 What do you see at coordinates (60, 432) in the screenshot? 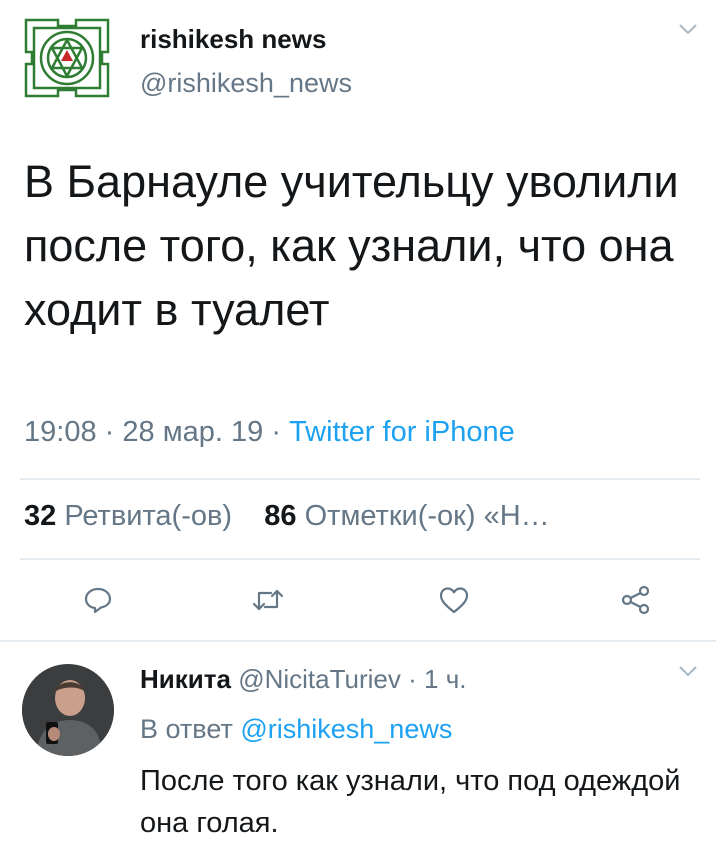
I see `tweet-time: 19:08` at bounding box center [60, 432].